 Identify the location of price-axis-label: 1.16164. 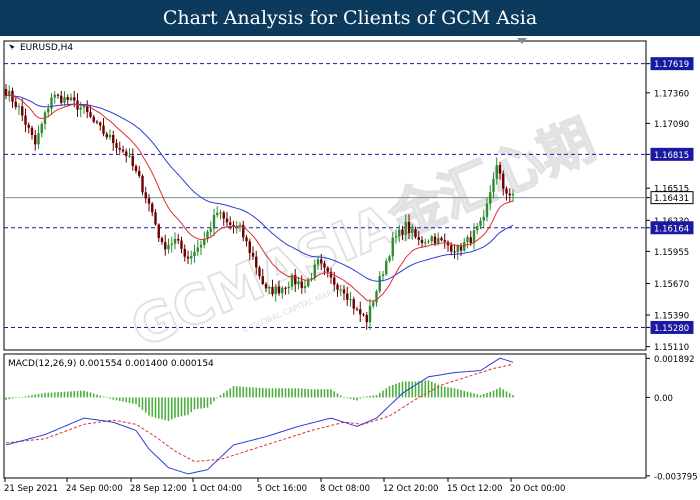
(671, 229).